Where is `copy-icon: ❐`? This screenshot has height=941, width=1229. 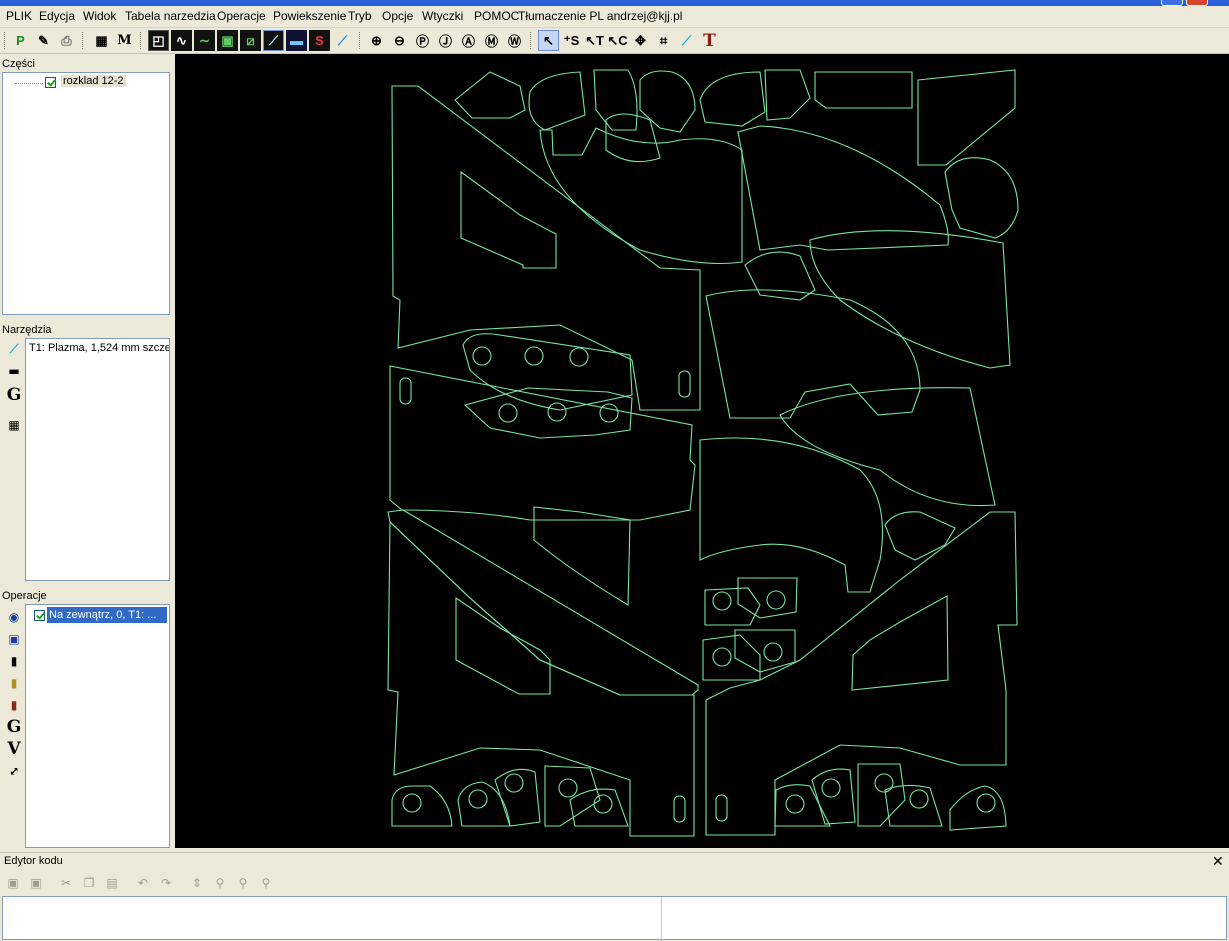 copy-icon: ❐ is located at coordinates (89, 883).